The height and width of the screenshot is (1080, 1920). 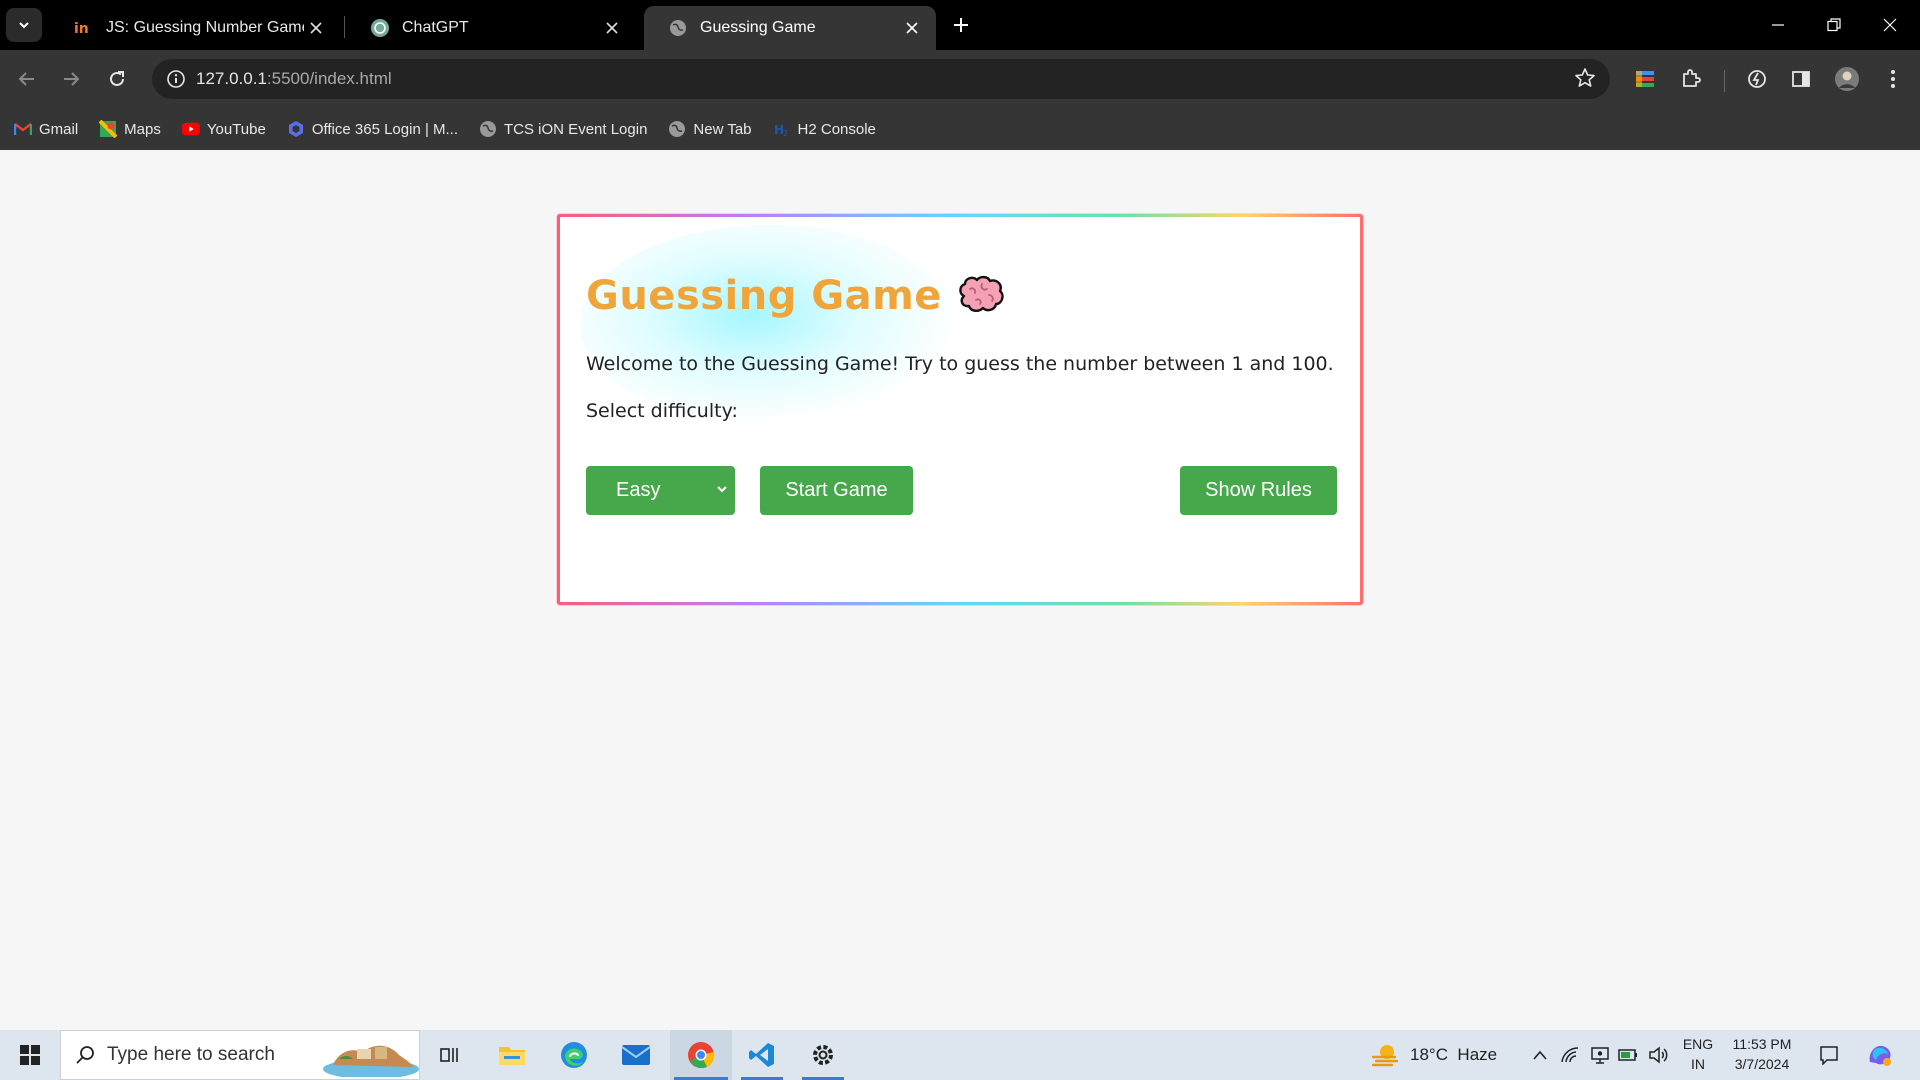 What do you see at coordinates (836, 129) in the screenshot?
I see `bookmark-label: H2 Console` at bounding box center [836, 129].